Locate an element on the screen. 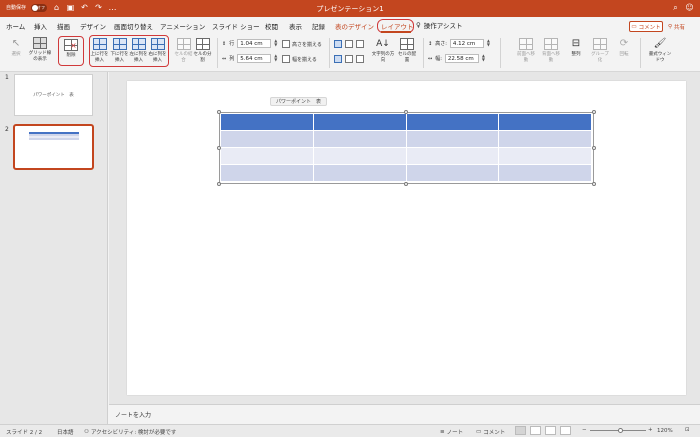 This screenshot has height=437, width=700. slide-thumbnail-1: パワーポイント 表 is located at coordinates (53, 95).